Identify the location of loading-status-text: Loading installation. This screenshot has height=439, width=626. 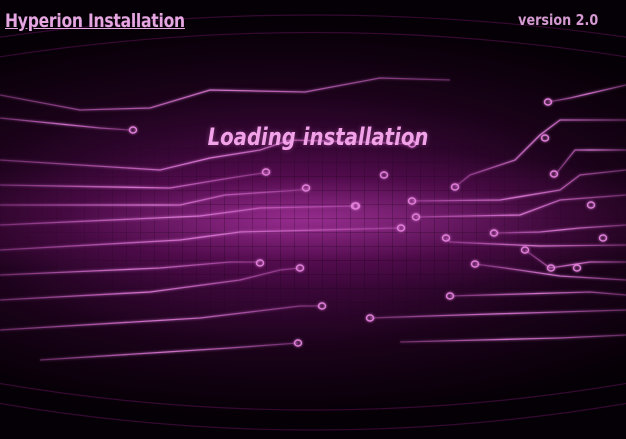
(318, 137).